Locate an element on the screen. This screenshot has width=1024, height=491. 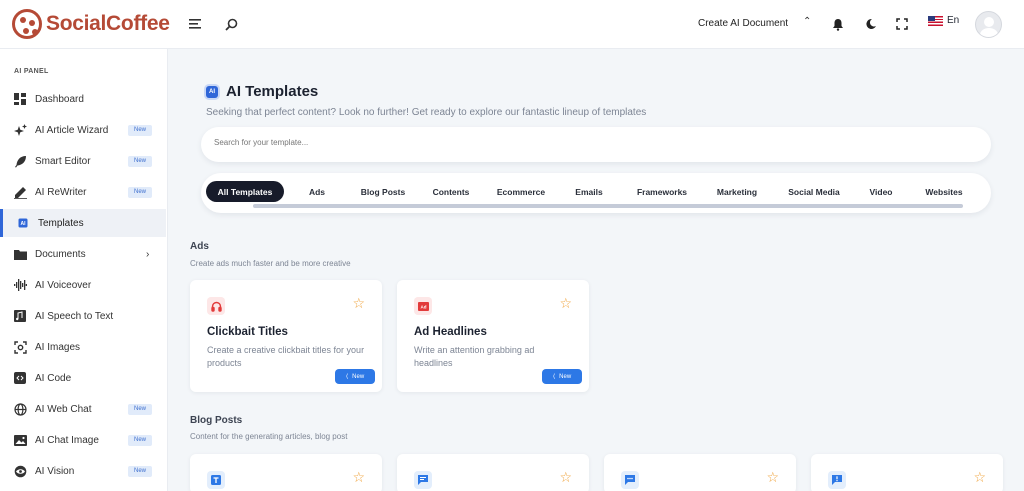
search-icon is located at coordinates (231, 24).